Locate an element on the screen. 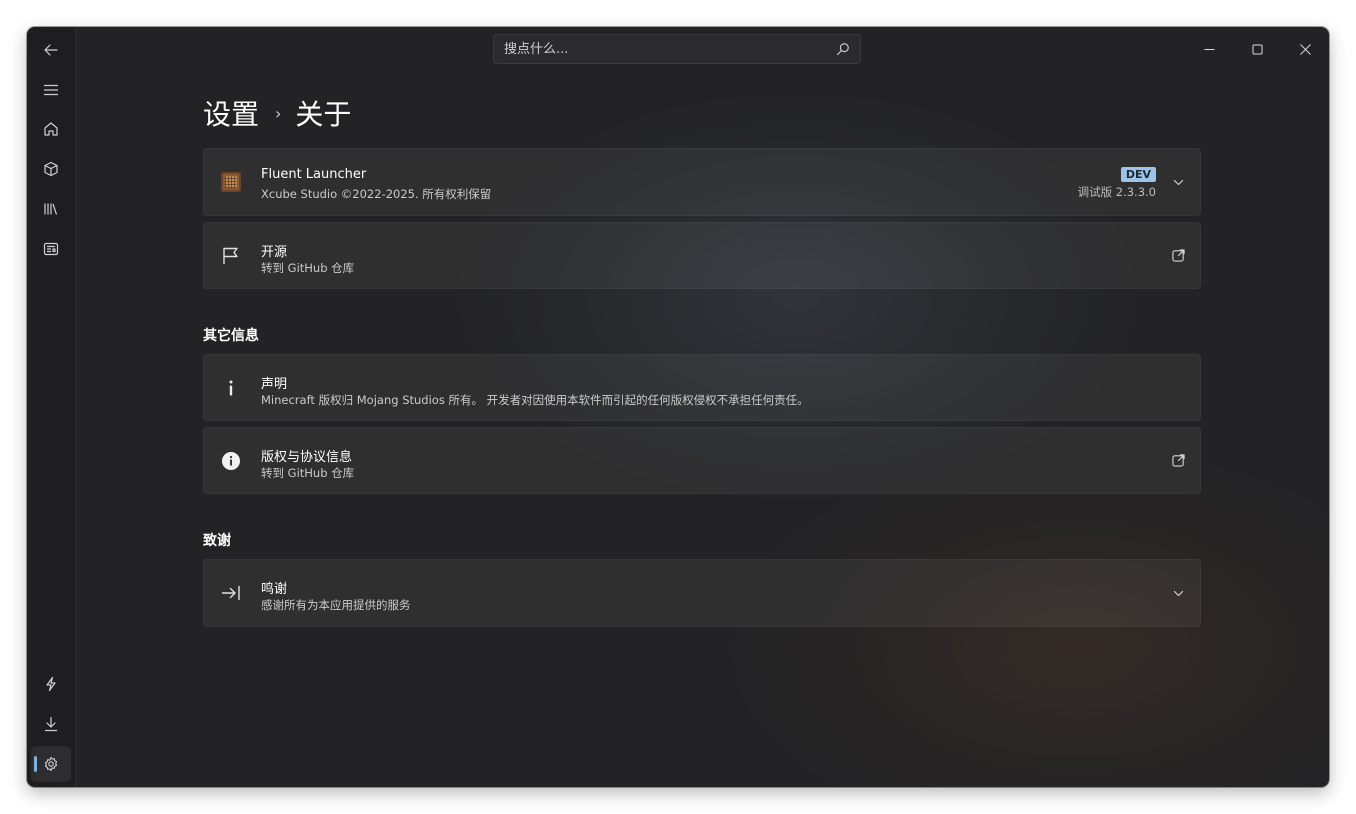 This screenshot has width=1356, height=814. news-icon is located at coordinates (51, 249).